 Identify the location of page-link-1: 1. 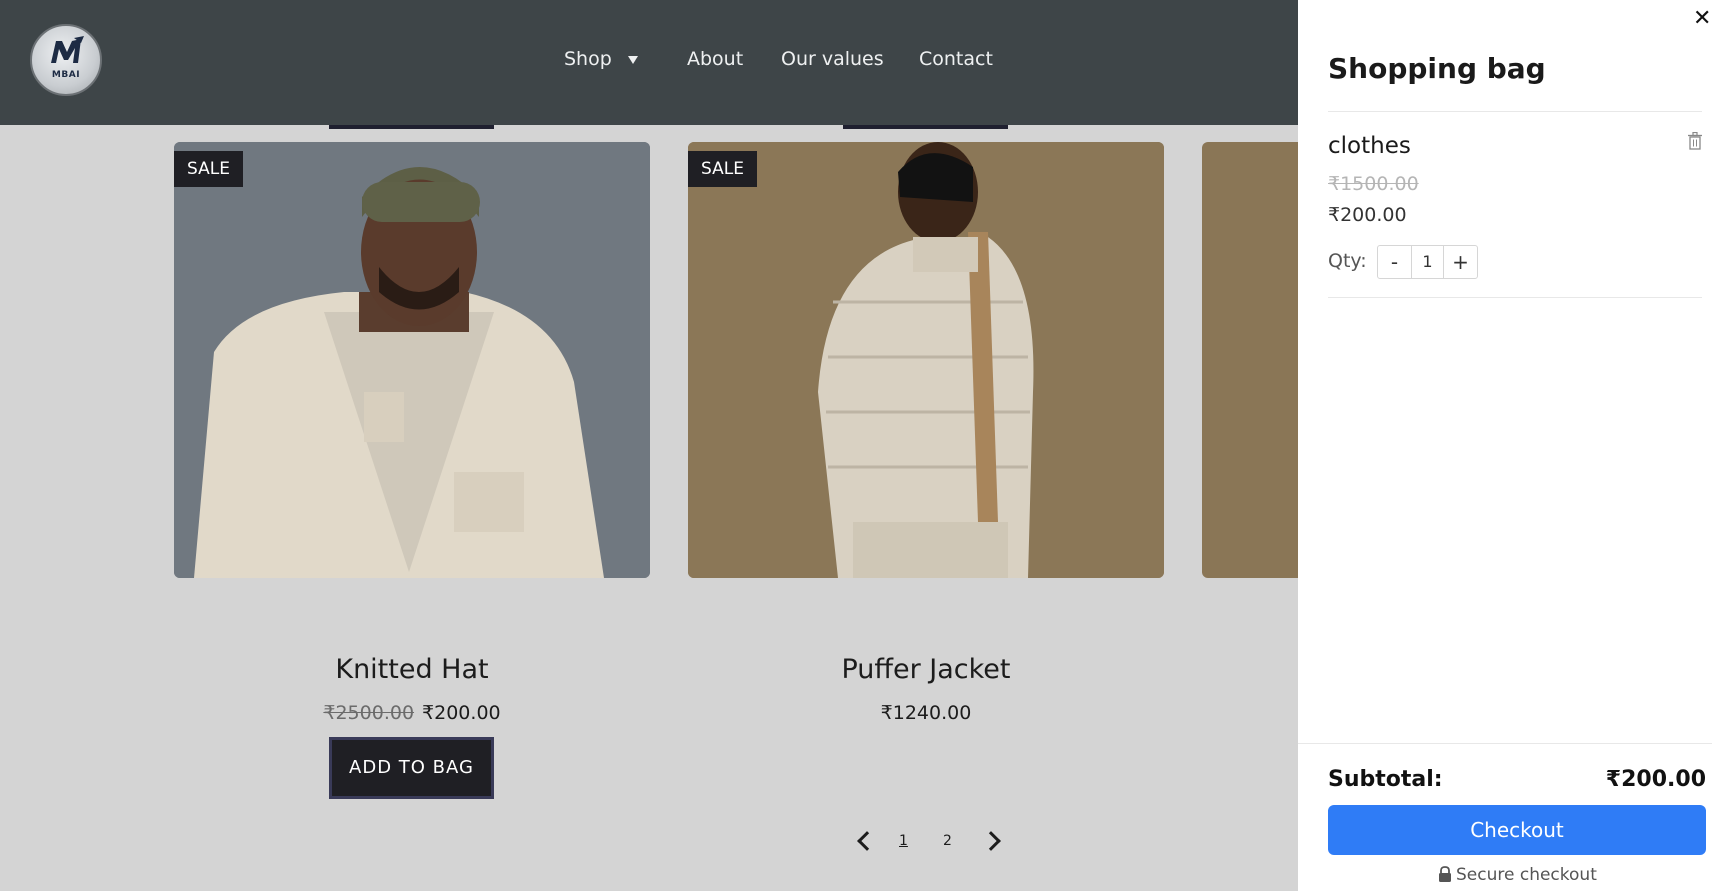
(903, 841).